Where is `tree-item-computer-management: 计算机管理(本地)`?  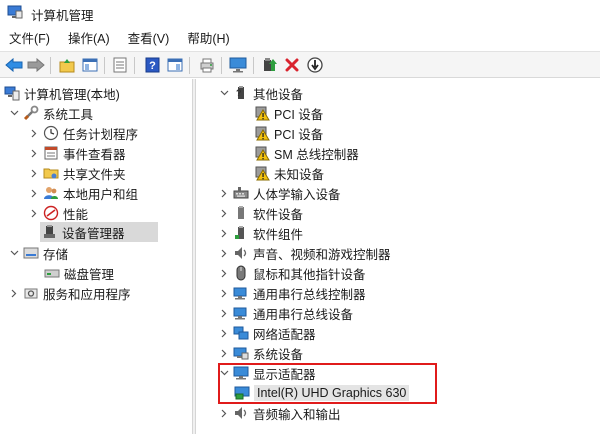
tree-item-computer-management: 计算机管理(本地) is located at coordinates (62, 93).